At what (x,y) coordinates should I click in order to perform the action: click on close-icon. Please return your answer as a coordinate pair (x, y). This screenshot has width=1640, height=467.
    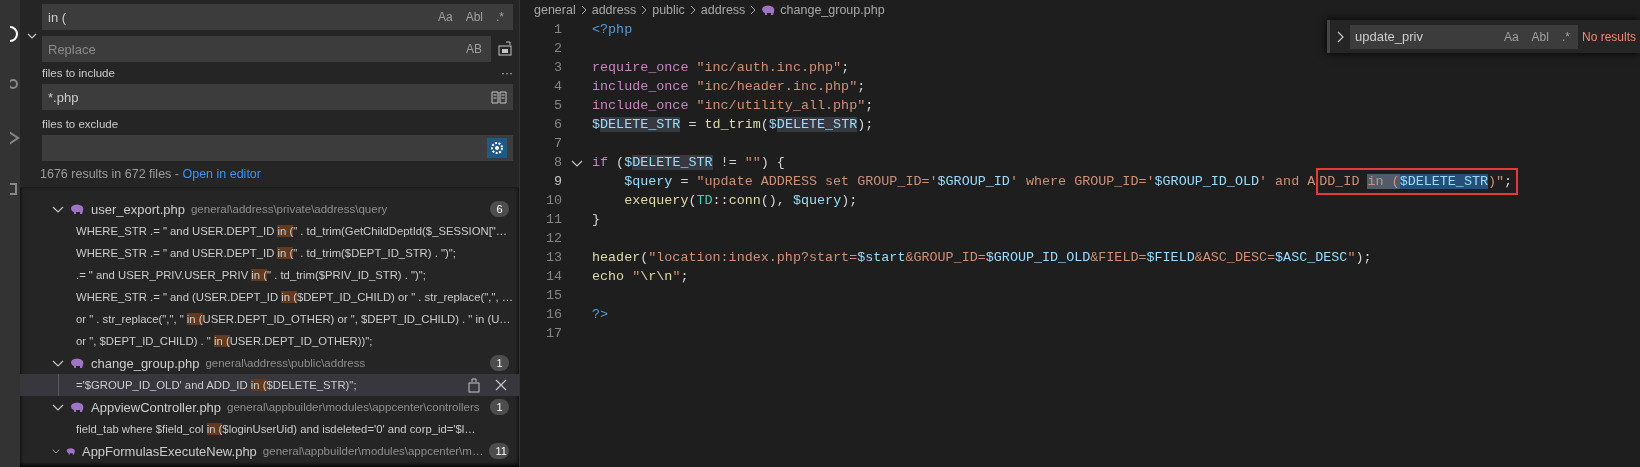
    Looking at the image, I should click on (501, 385).